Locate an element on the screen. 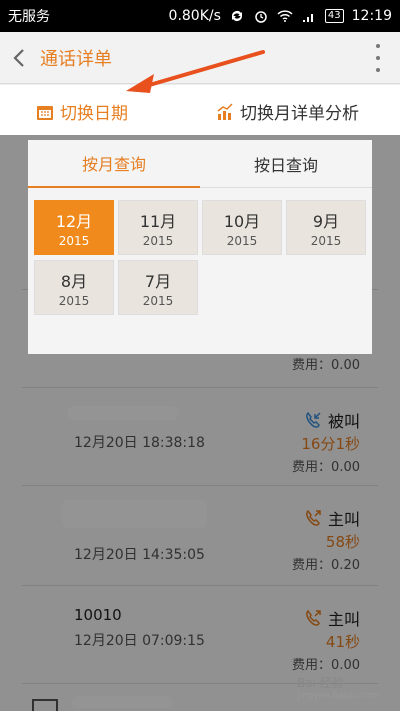 Image resolution: width=400 pixels, height=711 pixels. chart-trend-icon is located at coordinates (225, 111).